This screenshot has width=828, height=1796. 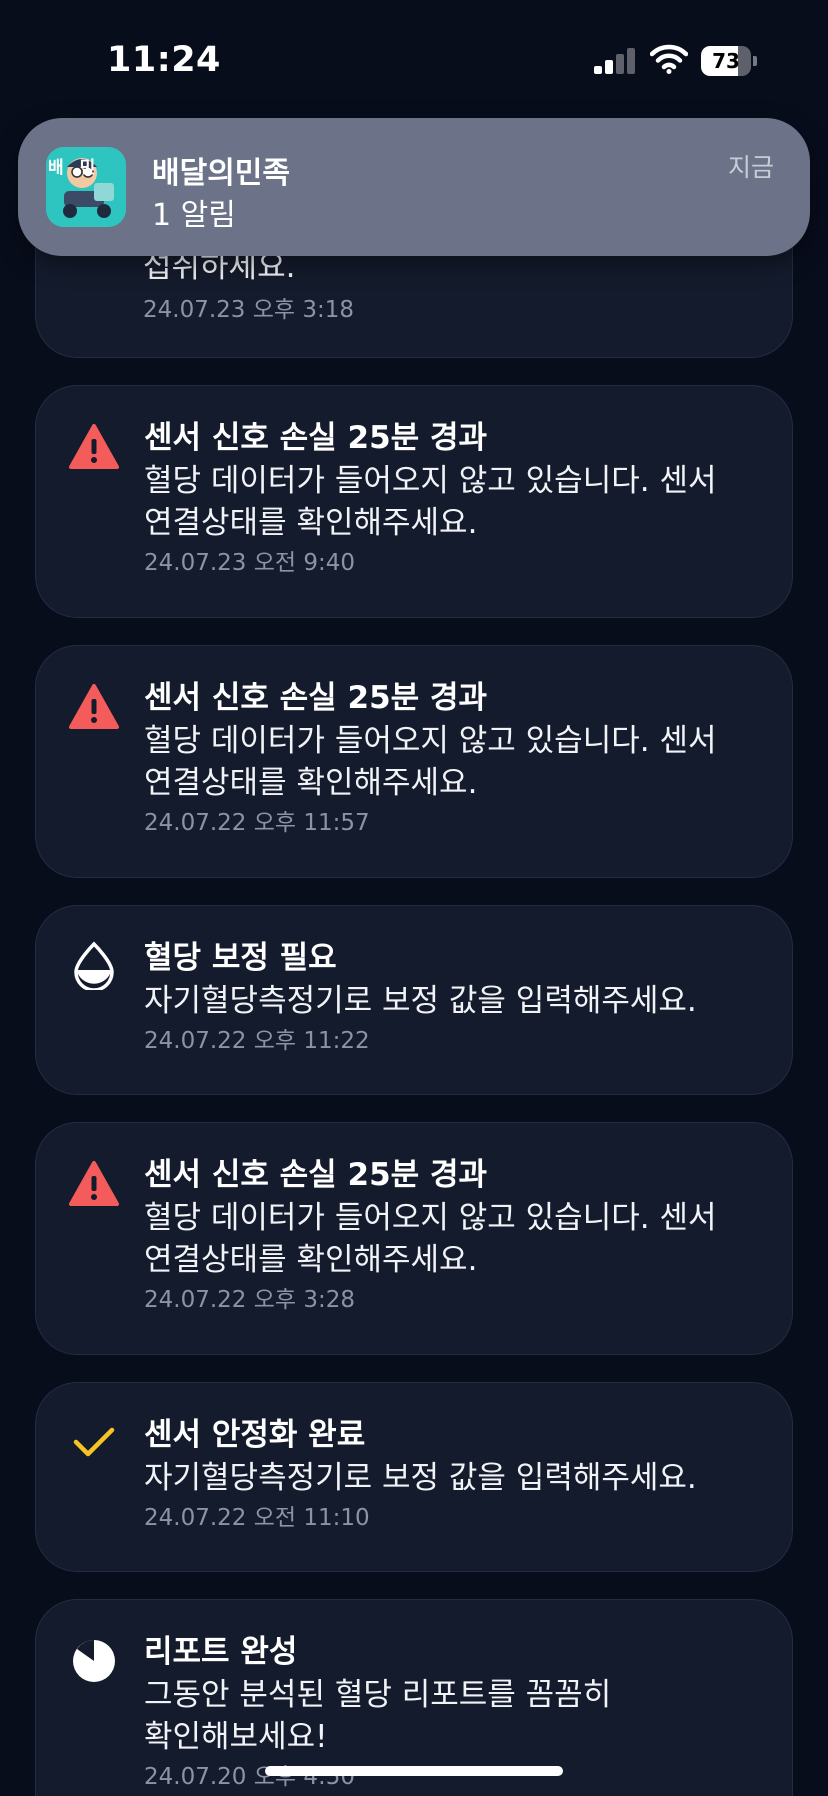 What do you see at coordinates (94, 1442) in the screenshot?
I see `checkmark-icon` at bounding box center [94, 1442].